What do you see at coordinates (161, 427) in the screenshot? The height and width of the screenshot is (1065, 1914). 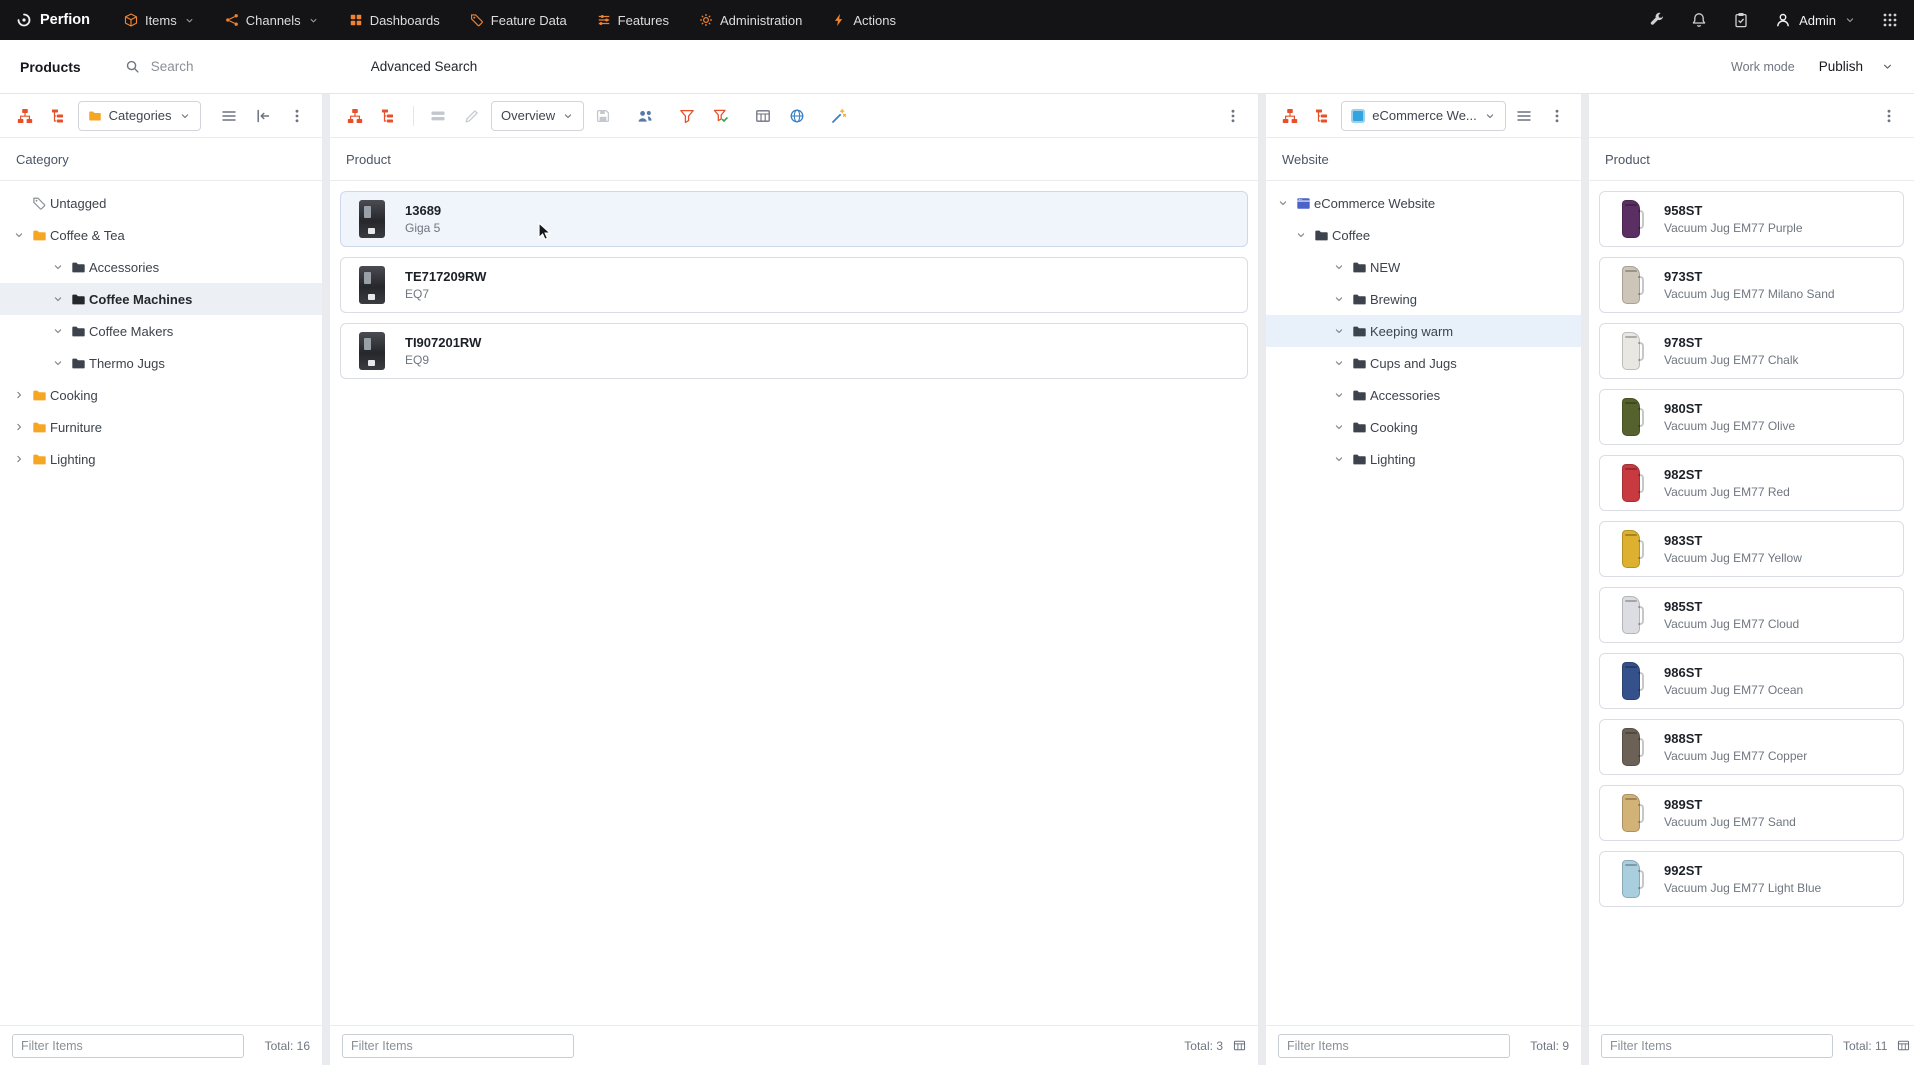 I see `tree-item-furniture: Furniture` at bounding box center [161, 427].